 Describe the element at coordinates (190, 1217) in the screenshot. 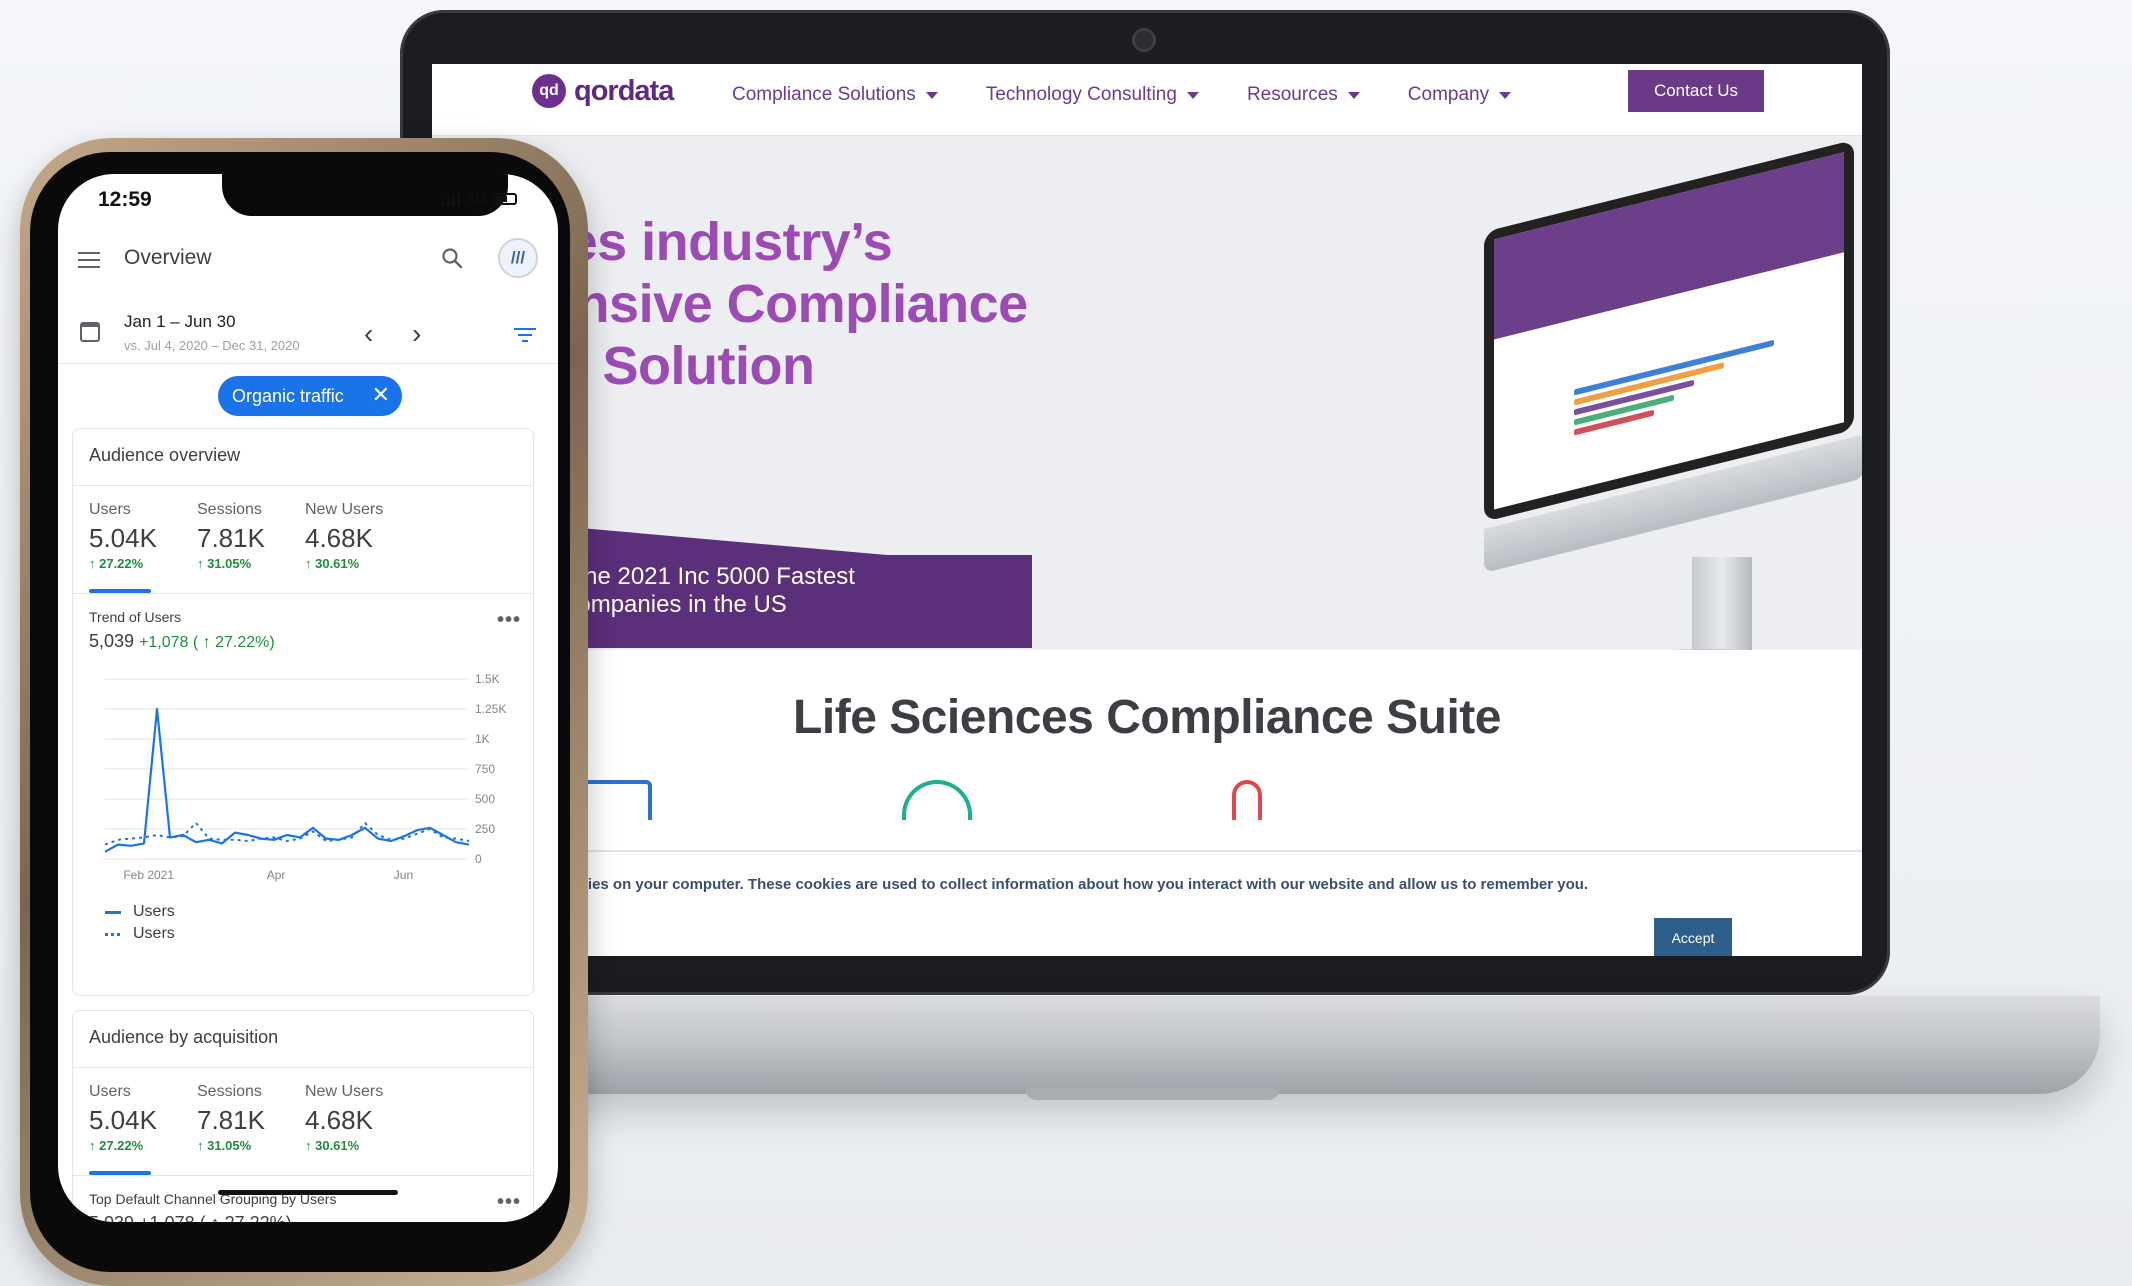

I see `channel-grouping-value: 5,039 +1,078 ( ↑ 27.22%)` at that location.